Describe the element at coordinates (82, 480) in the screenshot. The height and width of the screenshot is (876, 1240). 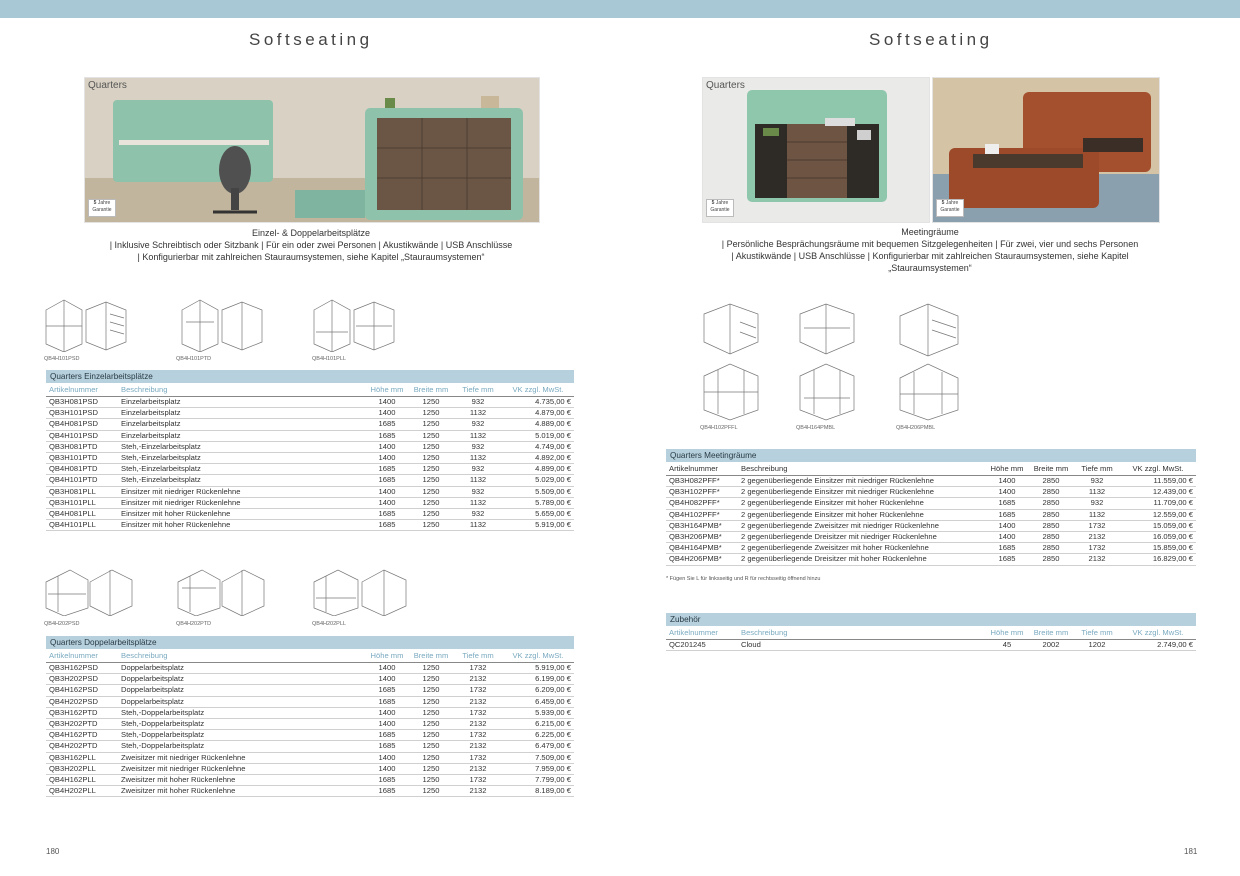
I see `cell-article: QB4H101PTD` at that location.